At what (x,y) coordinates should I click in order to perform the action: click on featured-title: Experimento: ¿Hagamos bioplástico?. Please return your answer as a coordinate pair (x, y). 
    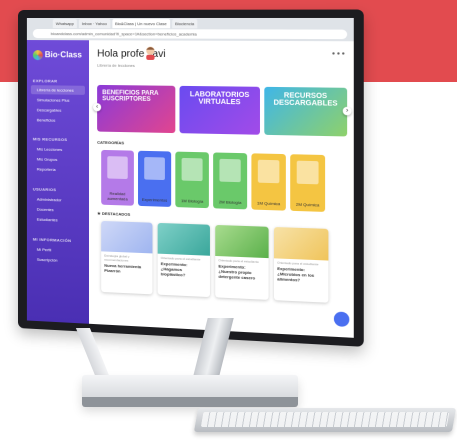
    Looking at the image, I should click on (174, 269).